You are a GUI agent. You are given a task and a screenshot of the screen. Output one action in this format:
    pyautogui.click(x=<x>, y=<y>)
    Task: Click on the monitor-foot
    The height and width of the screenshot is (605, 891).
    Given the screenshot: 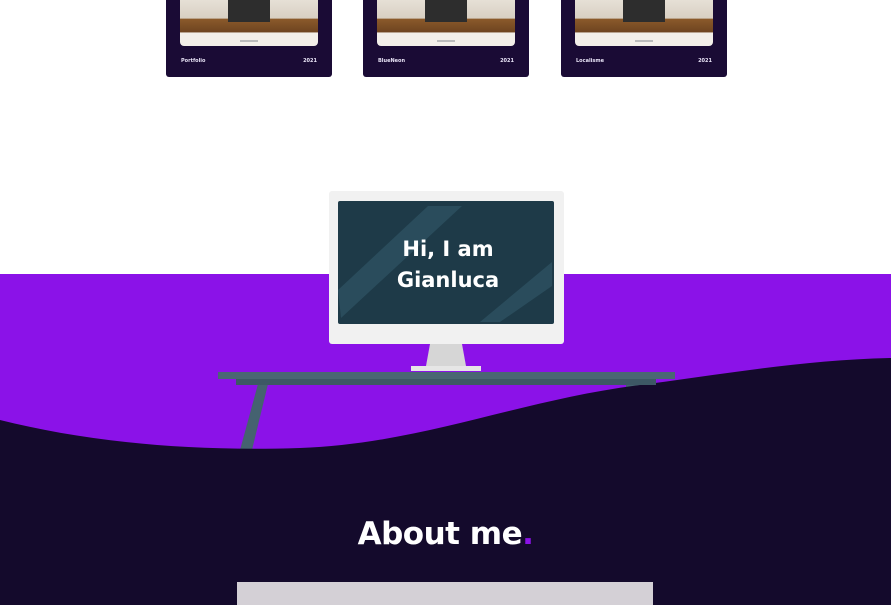 What is the action you would take?
    pyautogui.click(x=446, y=368)
    